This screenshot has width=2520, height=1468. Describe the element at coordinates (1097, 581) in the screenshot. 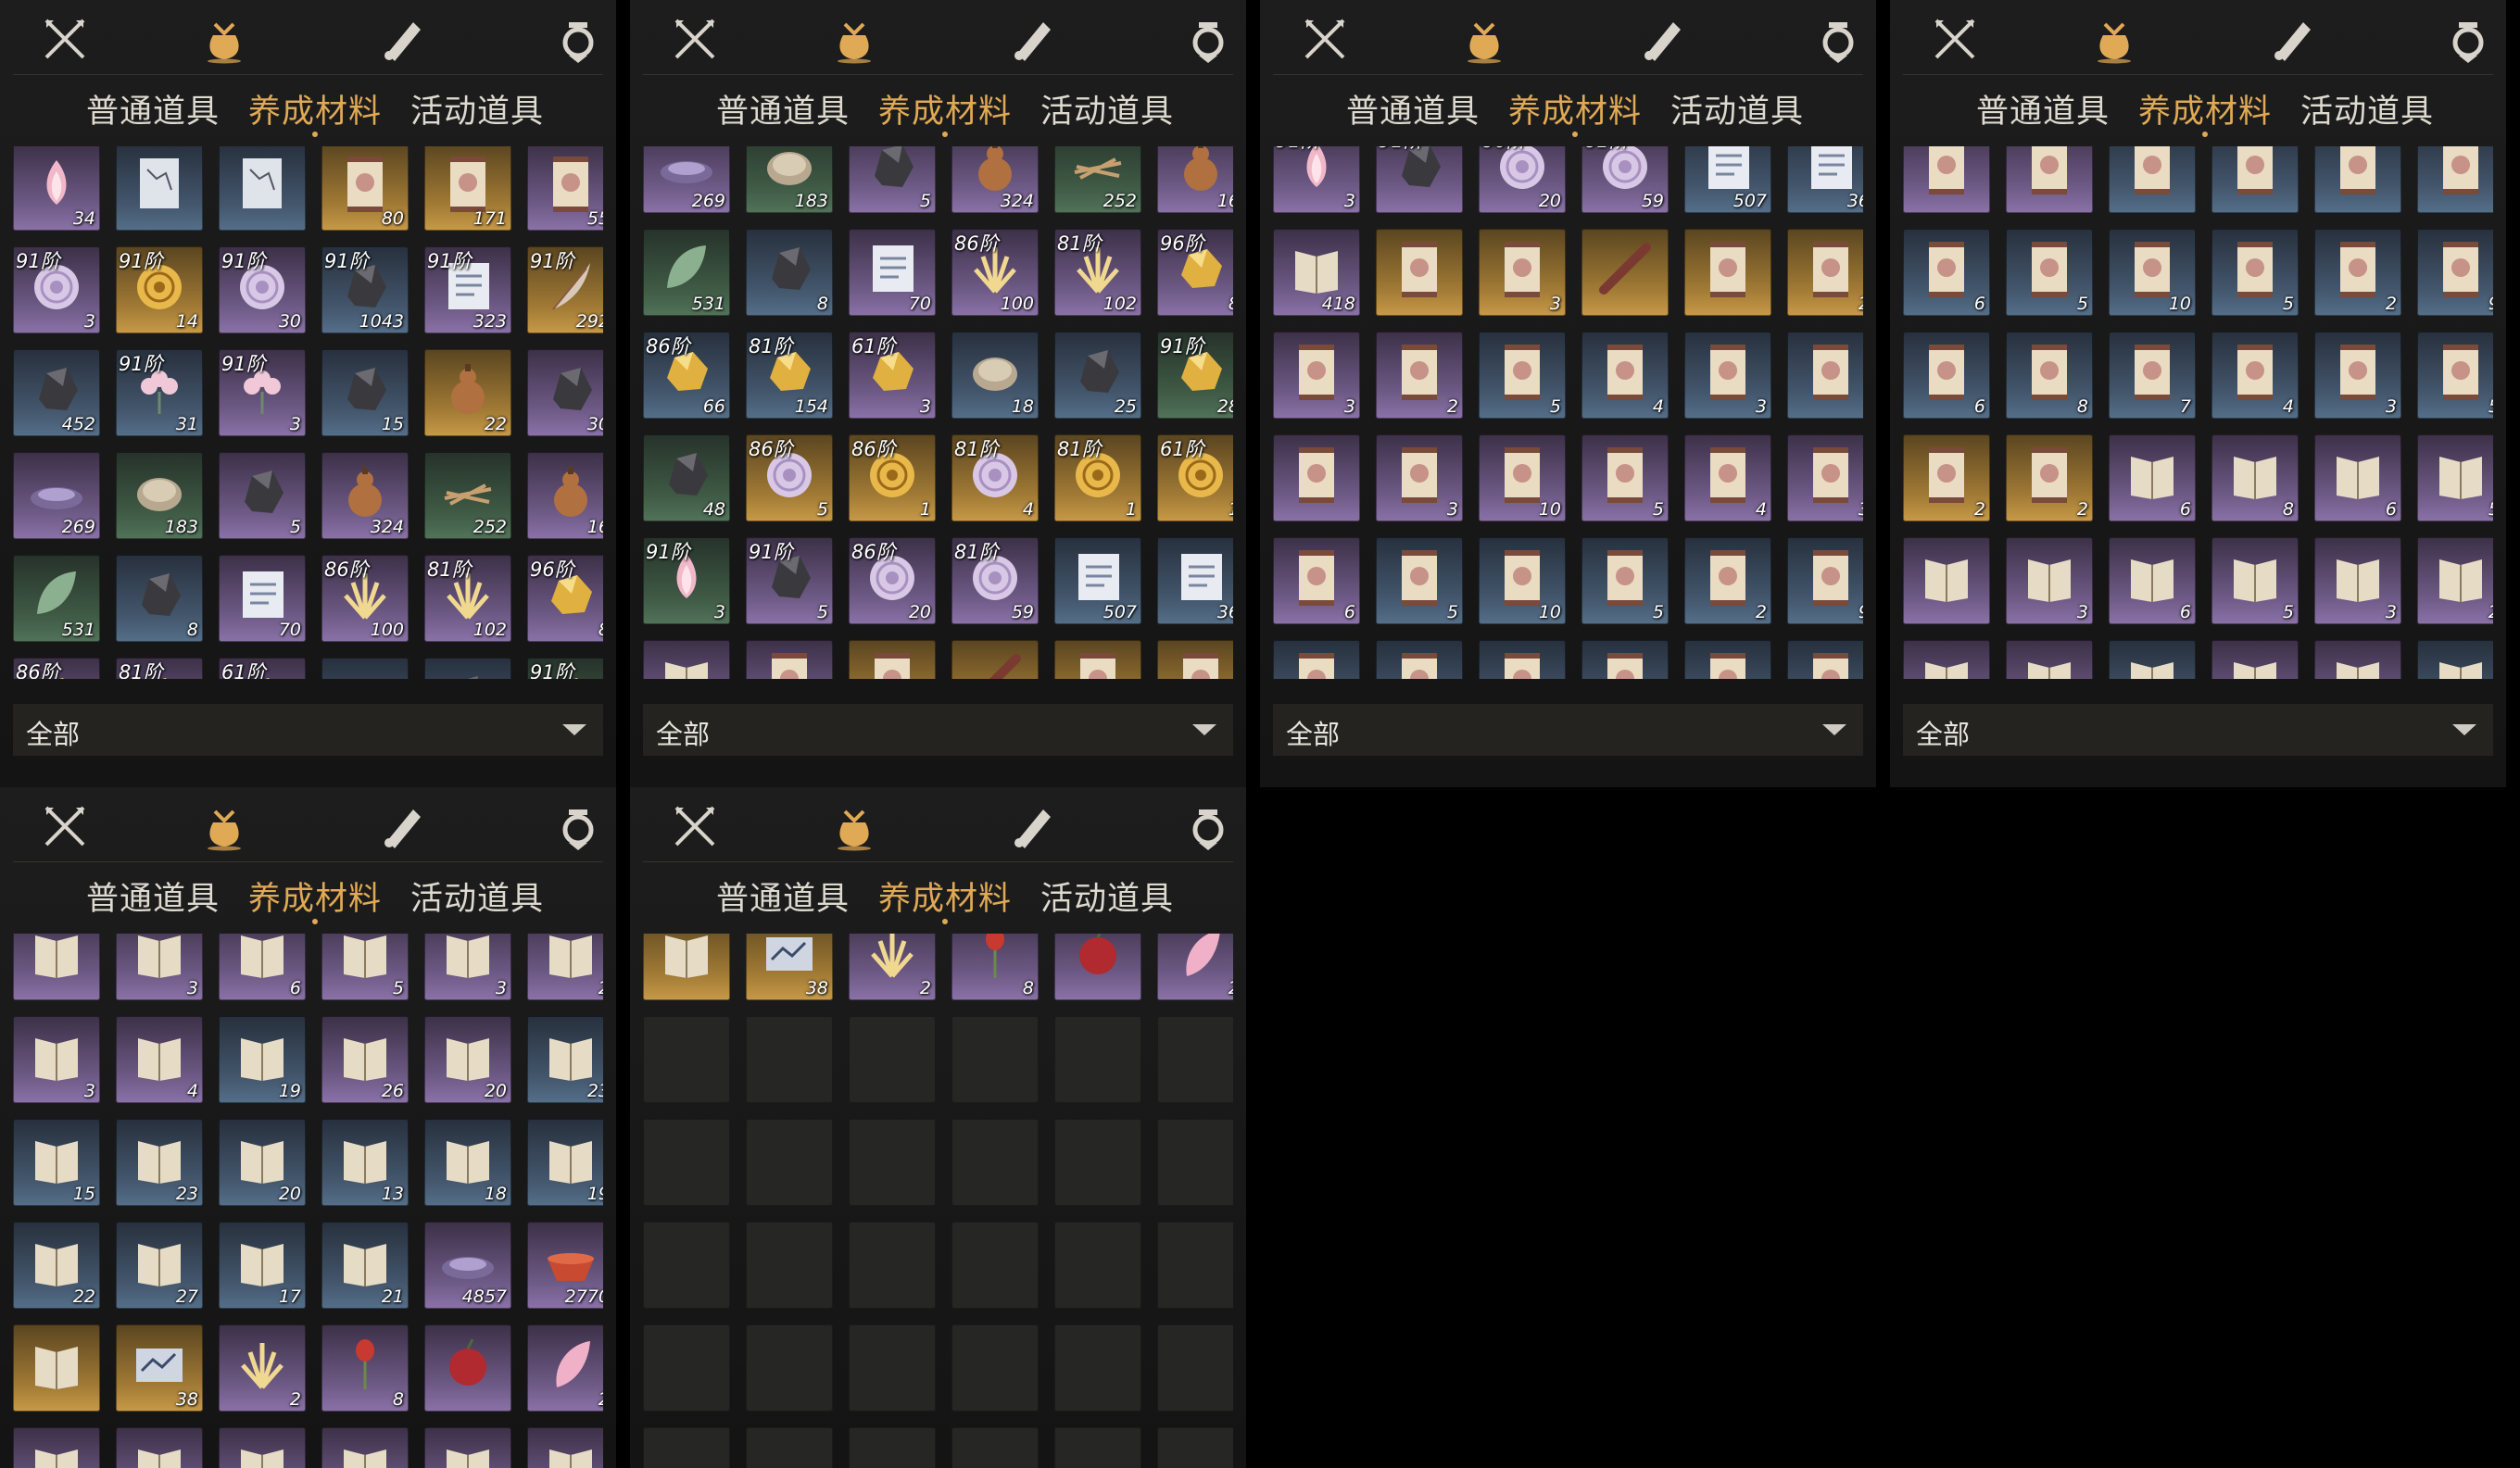

I see `item-slot: 507` at that location.